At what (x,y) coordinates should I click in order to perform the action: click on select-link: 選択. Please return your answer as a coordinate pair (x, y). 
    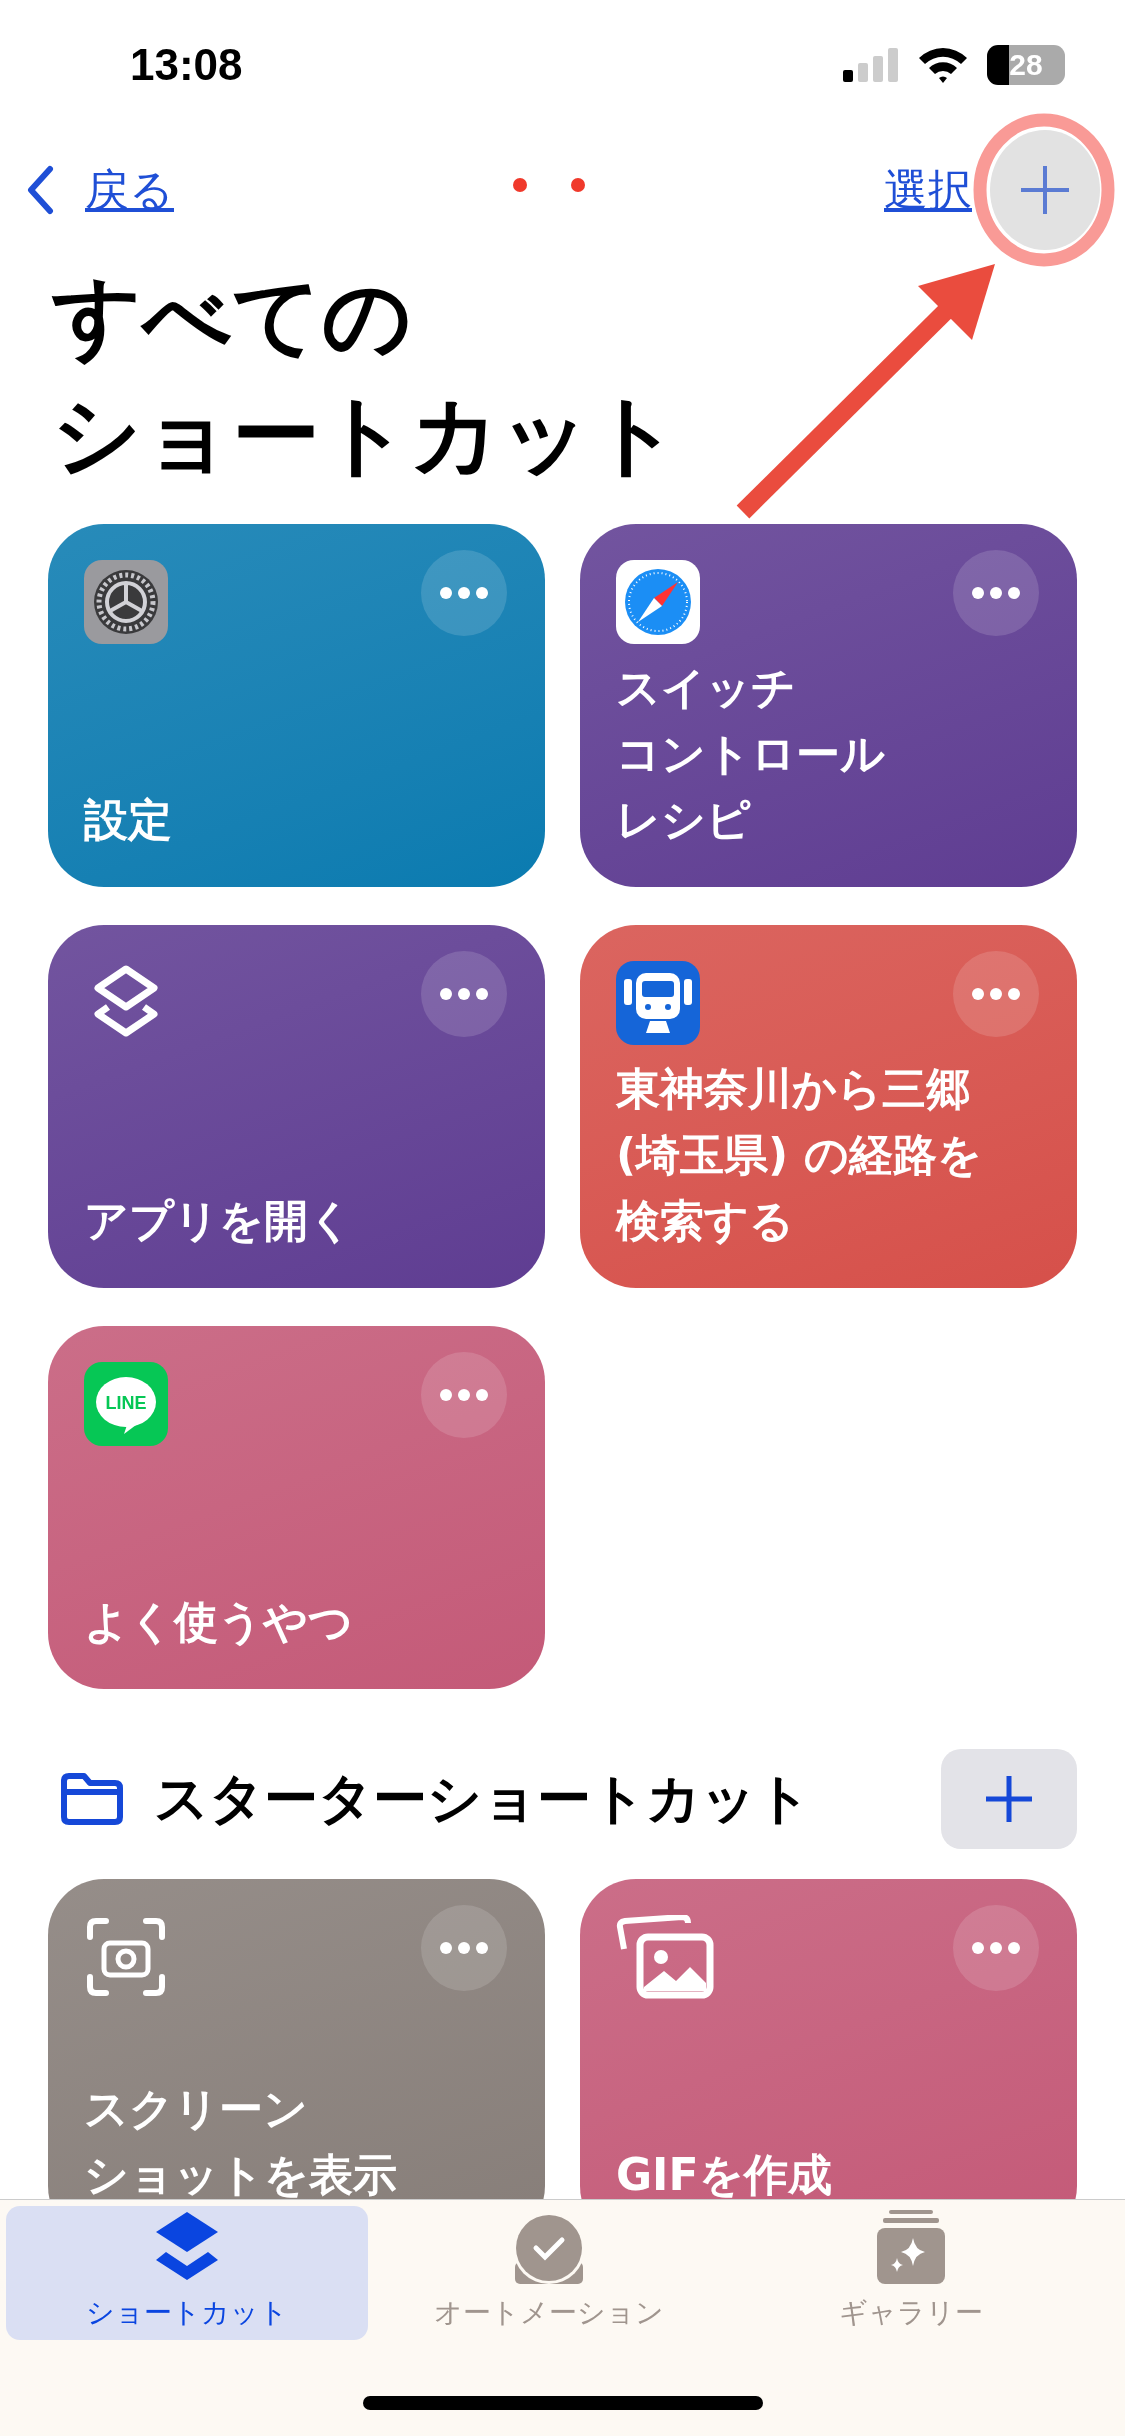
    Looking at the image, I should click on (928, 190).